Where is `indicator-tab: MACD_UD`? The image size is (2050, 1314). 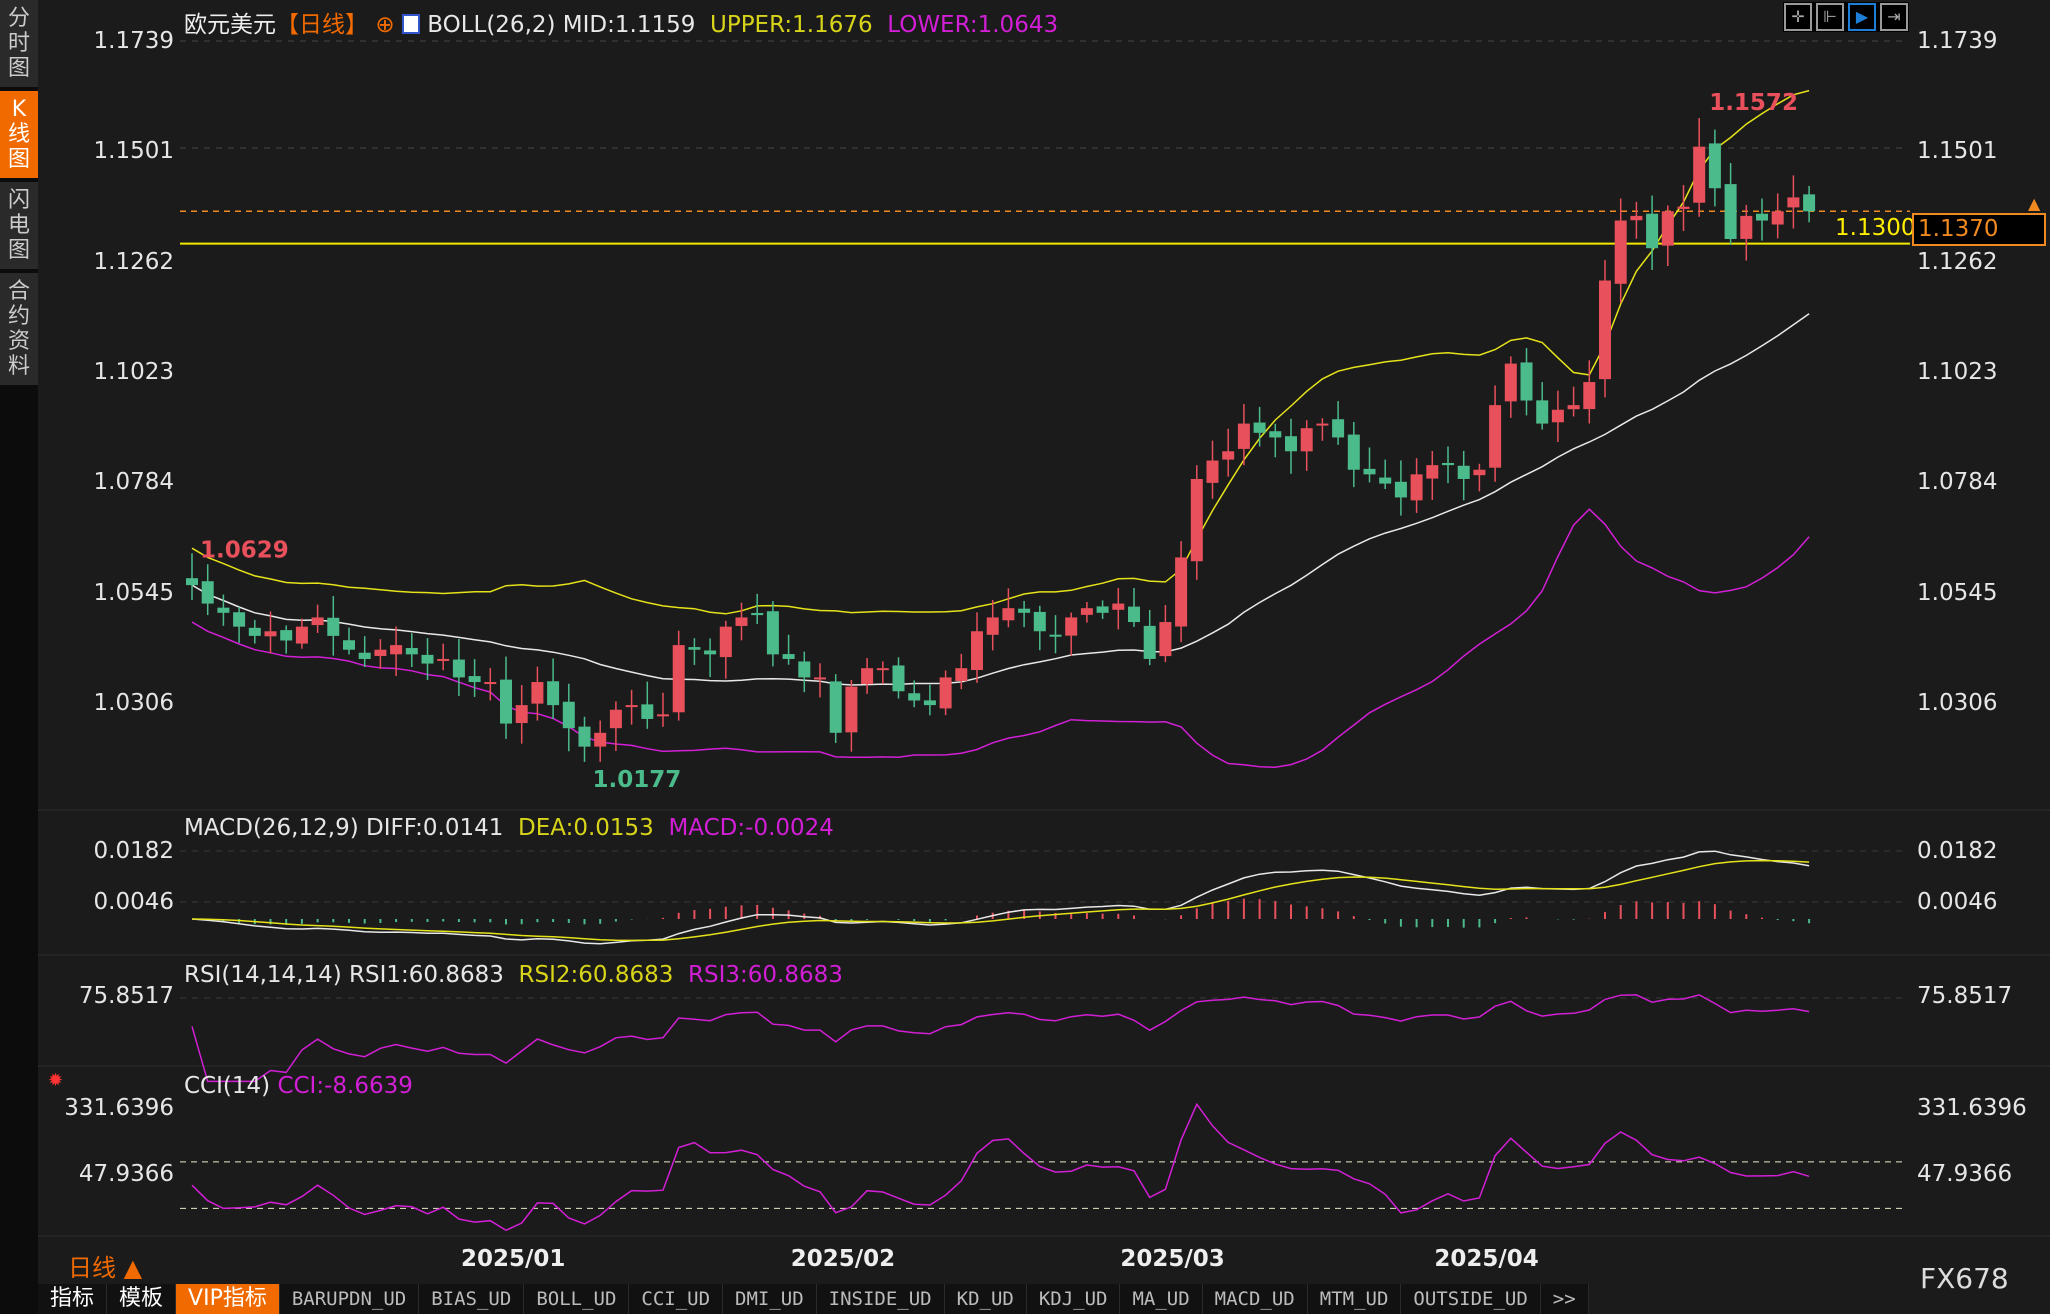 indicator-tab: MACD_UD is located at coordinates (1255, 1299).